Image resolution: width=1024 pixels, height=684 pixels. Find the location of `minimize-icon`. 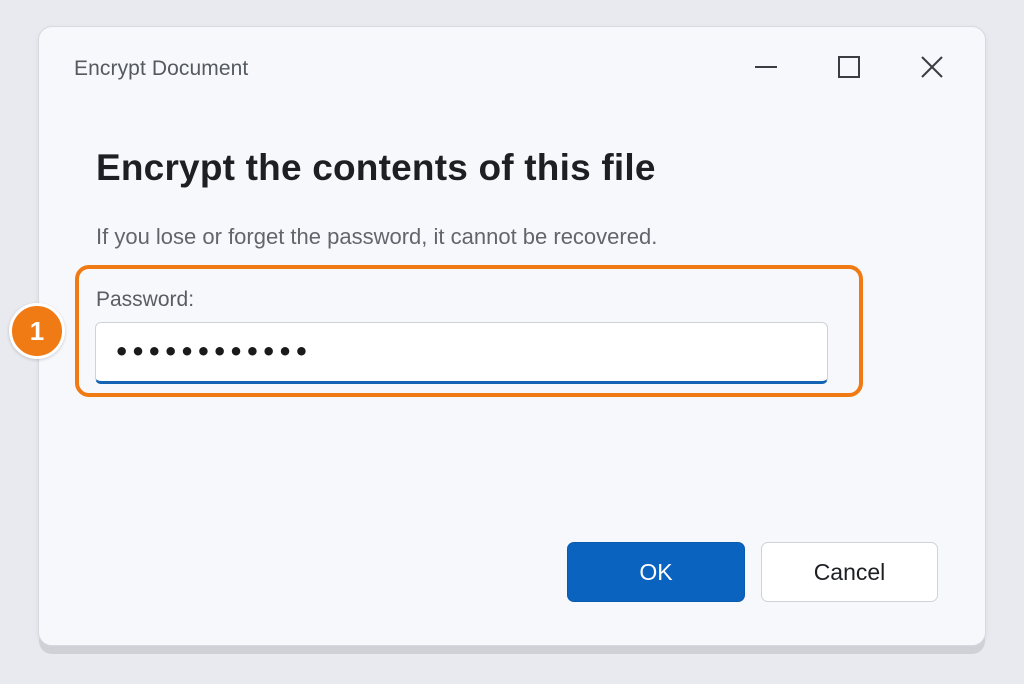

minimize-icon is located at coordinates (766, 67).